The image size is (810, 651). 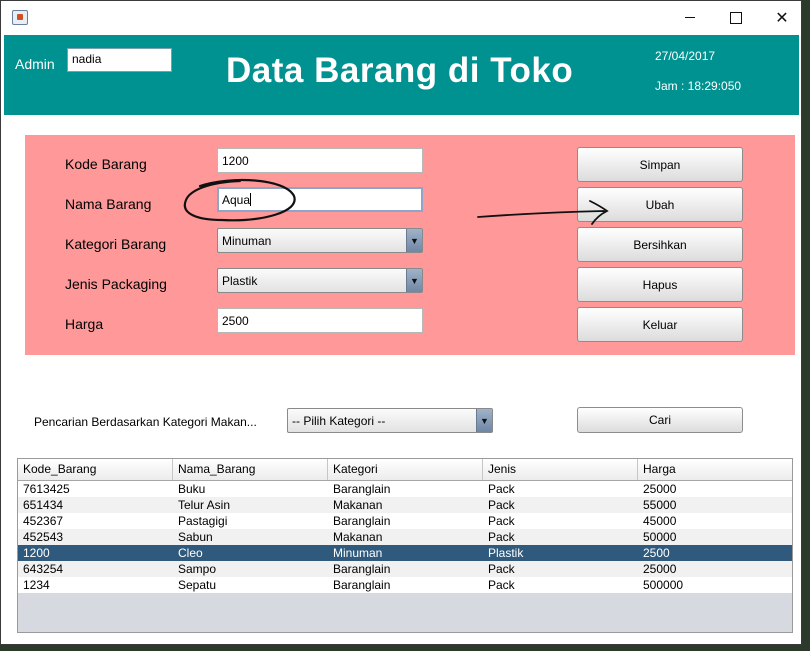 I want to click on column-header-nama: Nama_Barang, so click(x=250, y=469).